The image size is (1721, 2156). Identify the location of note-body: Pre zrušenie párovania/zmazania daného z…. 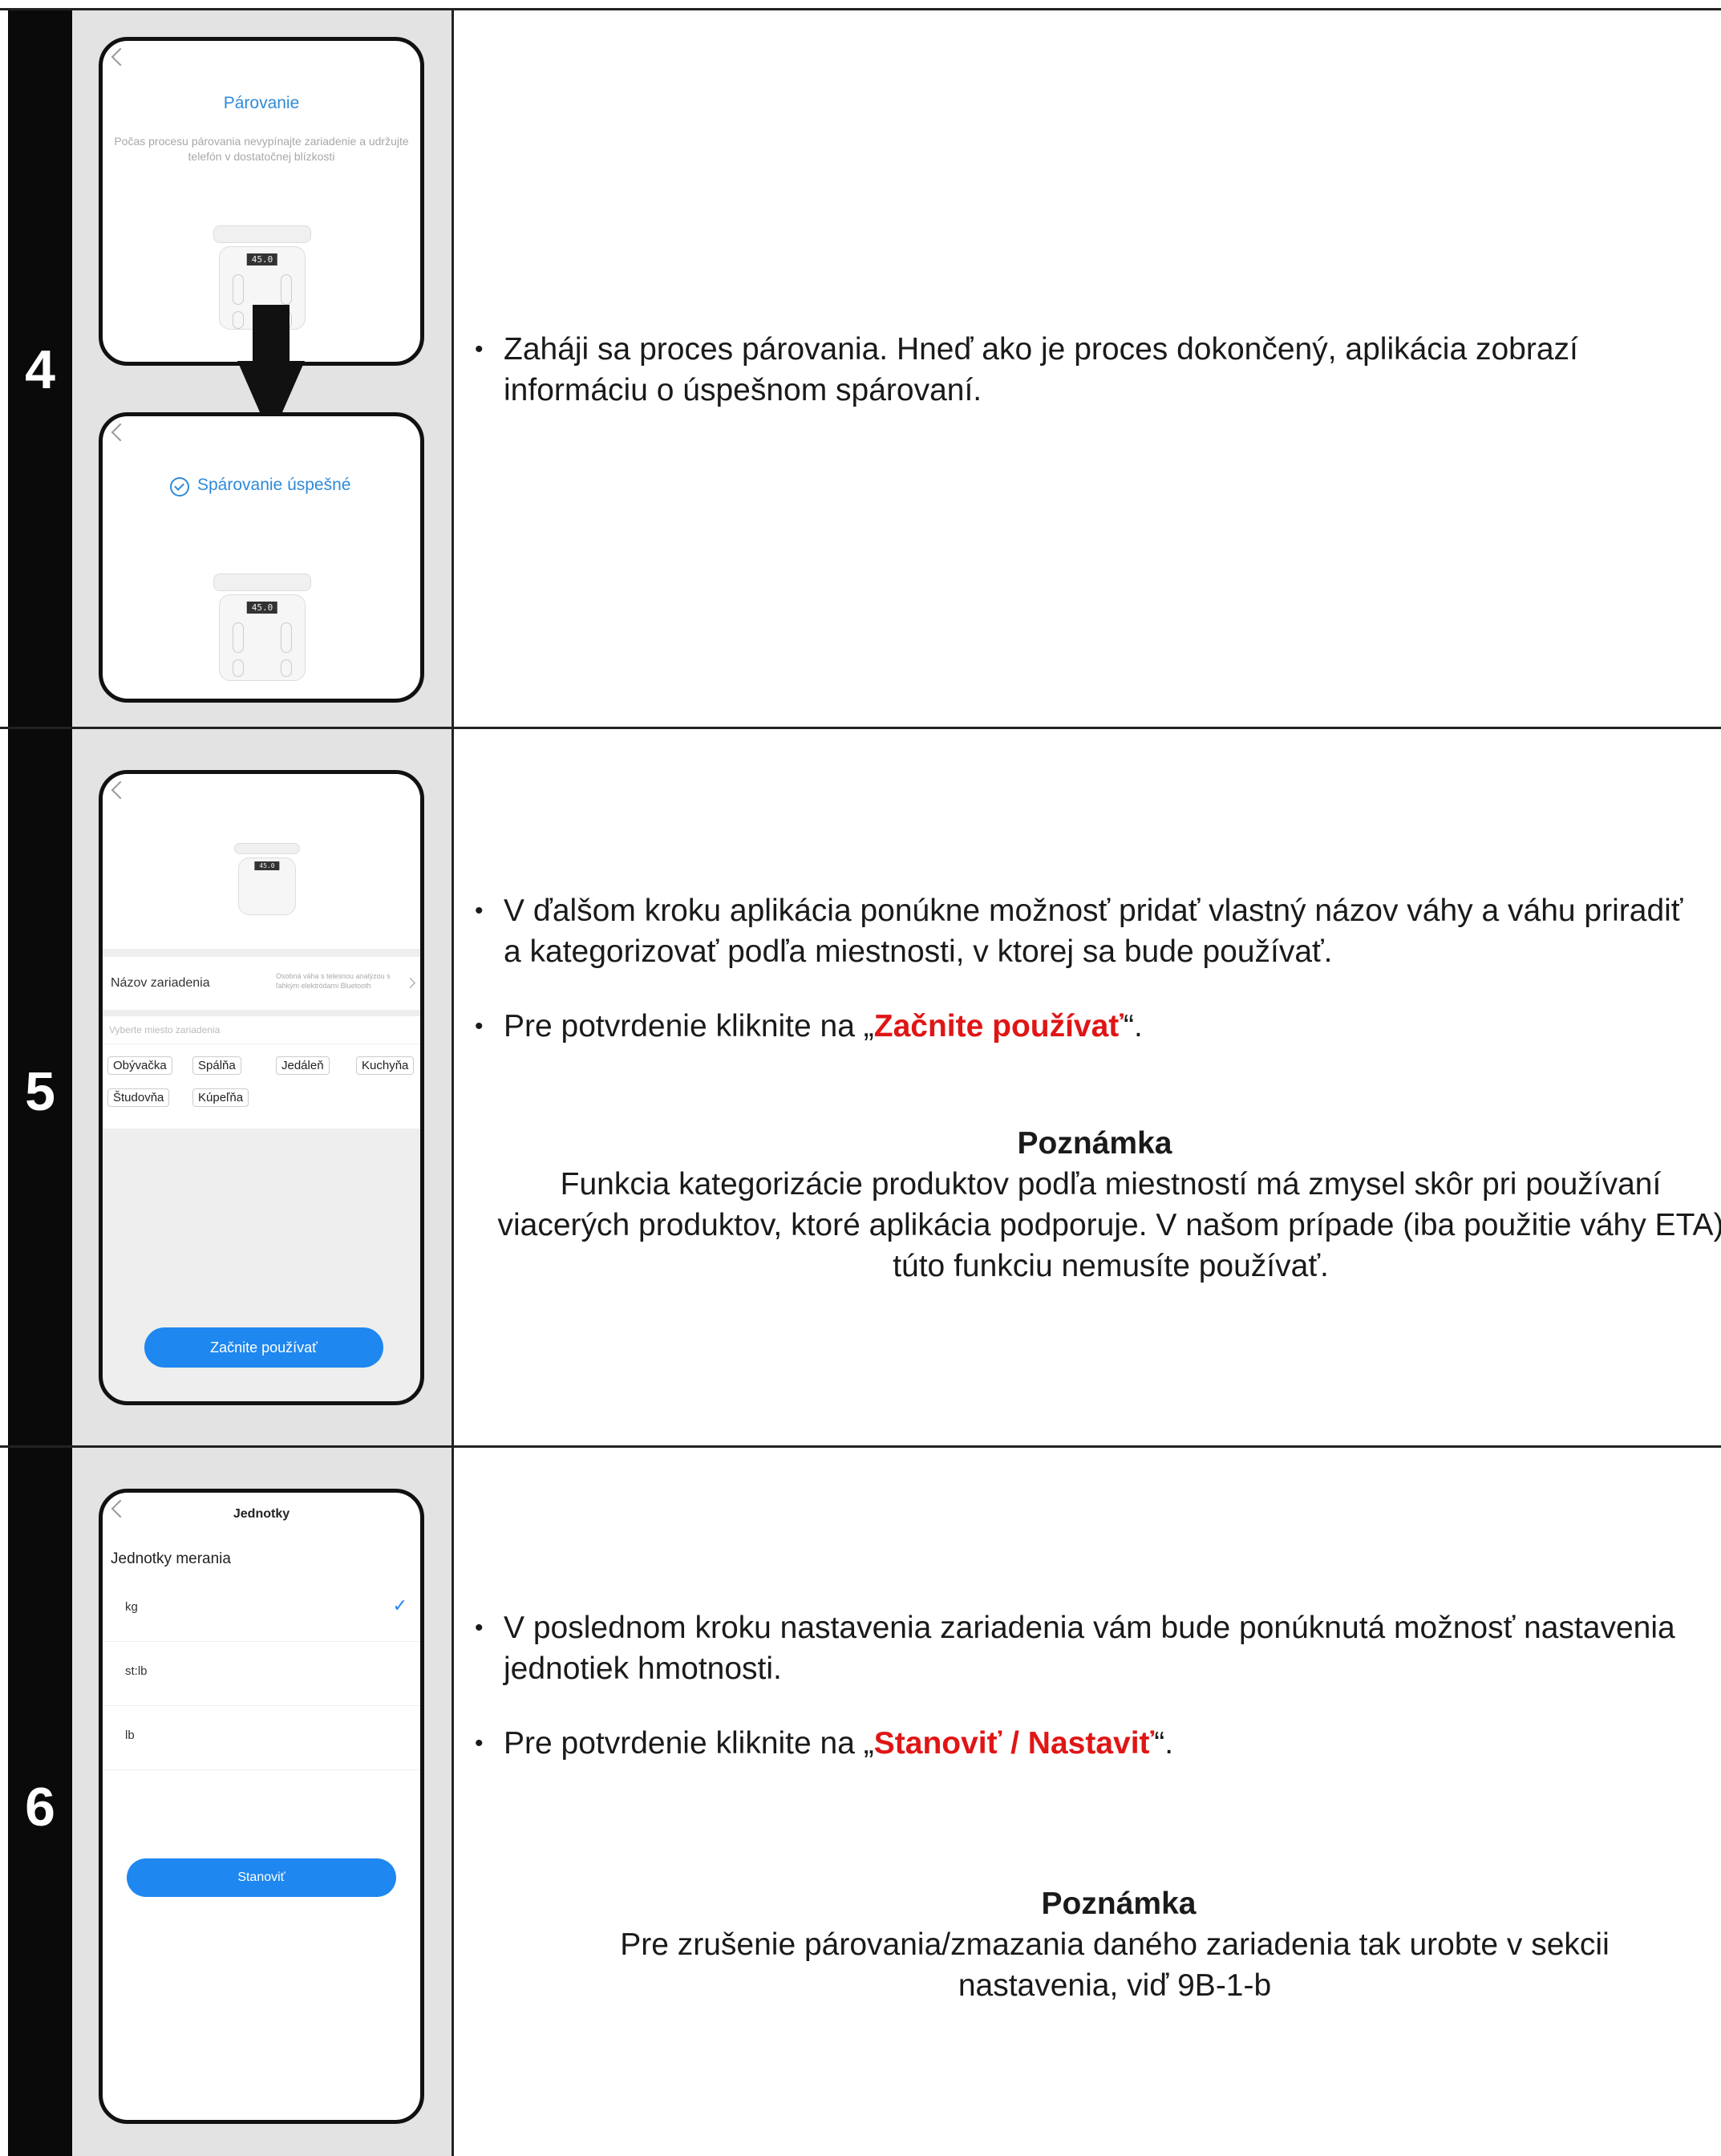
(1115, 1965).